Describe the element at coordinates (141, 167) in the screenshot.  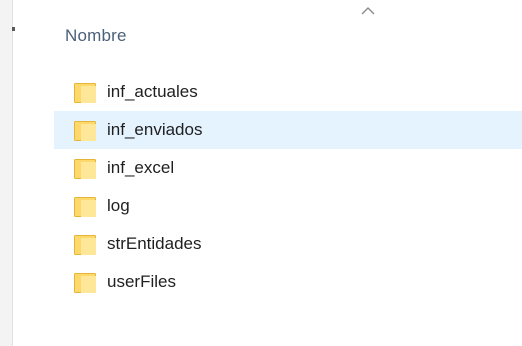
I see `file-name: inf_excel` at that location.